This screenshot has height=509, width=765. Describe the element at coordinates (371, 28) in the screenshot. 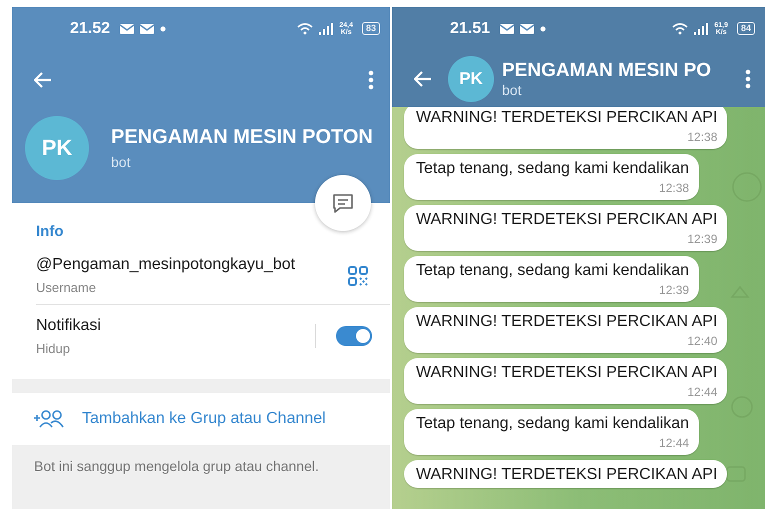

I see `battery-level: 83` at that location.